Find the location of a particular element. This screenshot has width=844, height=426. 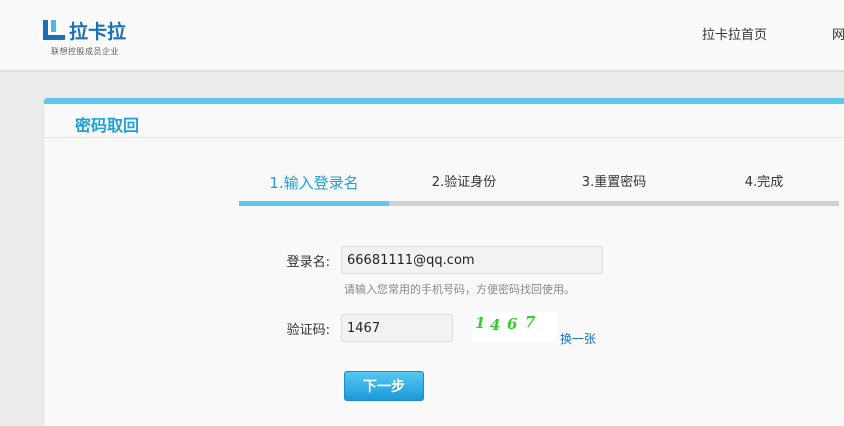

logo-tagline: 联想控股成员企业 is located at coordinates (85, 51).